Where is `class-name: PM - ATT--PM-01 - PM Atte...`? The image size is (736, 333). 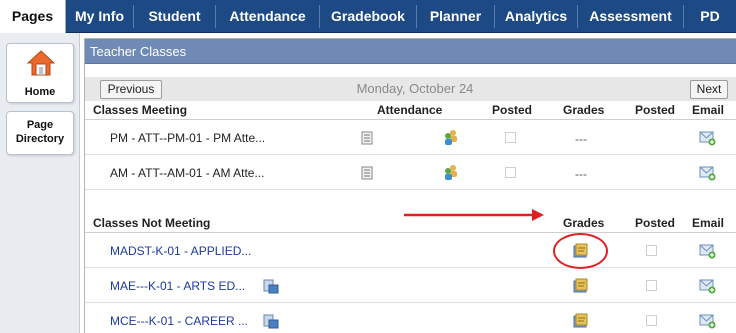
class-name: PM - ATT--PM-01 - PM Atte... is located at coordinates (188, 138).